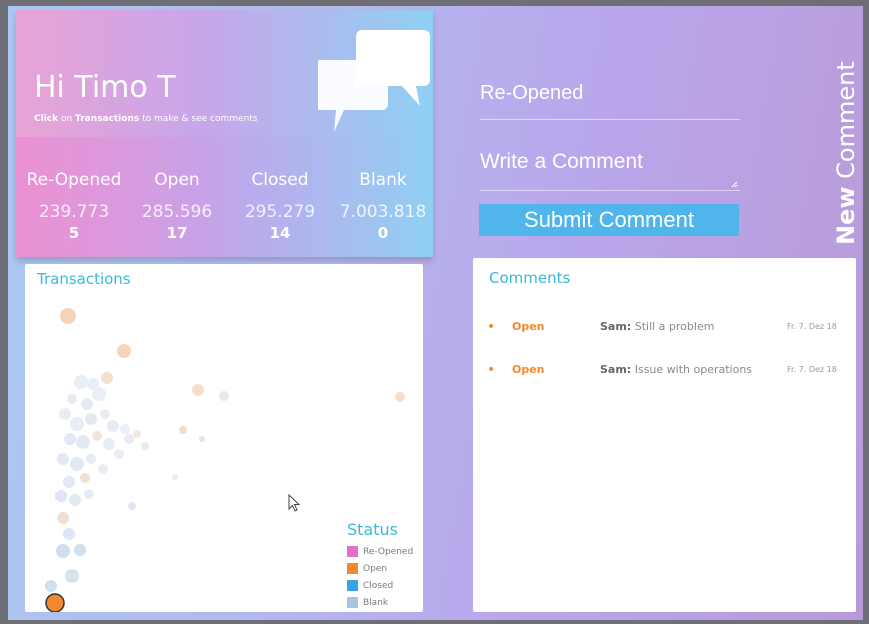 Image resolution: width=869 pixels, height=624 pixels. I want to click on resize-grip-icon, so click(734, 184).